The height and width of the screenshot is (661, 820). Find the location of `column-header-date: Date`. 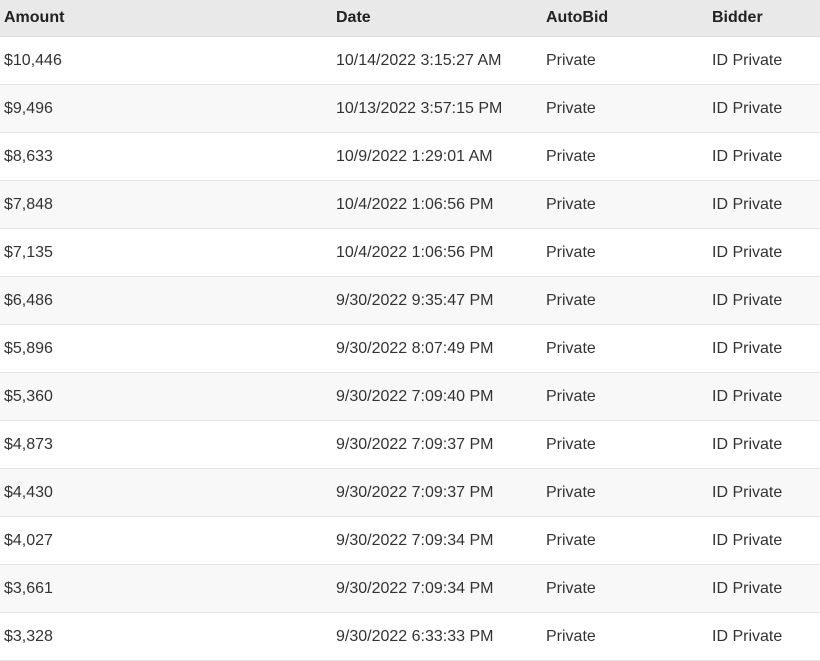

column-header-date: Date is located at coordinates (357, 18).